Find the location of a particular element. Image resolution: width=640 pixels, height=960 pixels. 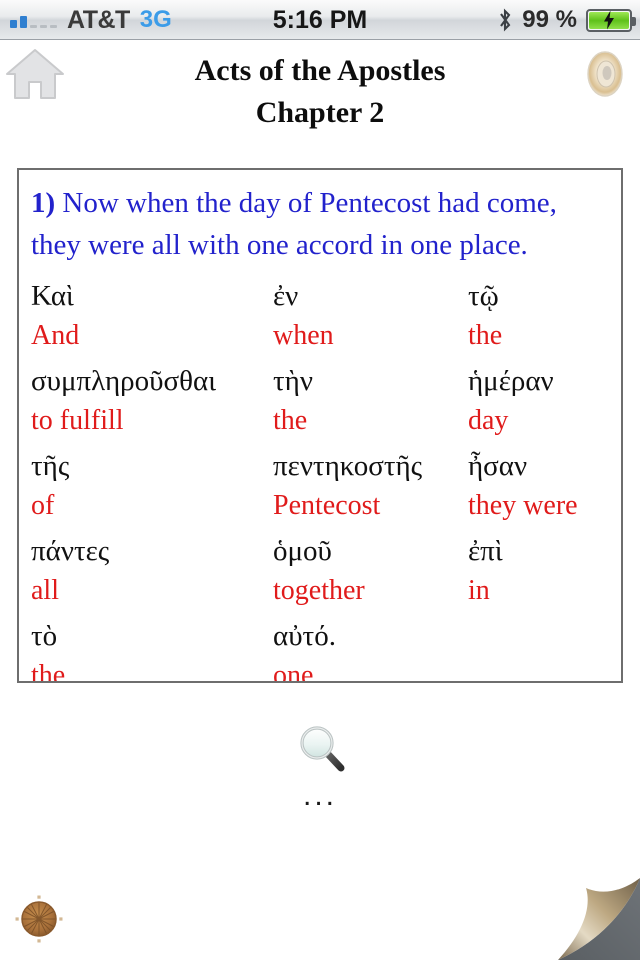

greek-word: ἐν is located at coordinates (286, 296).